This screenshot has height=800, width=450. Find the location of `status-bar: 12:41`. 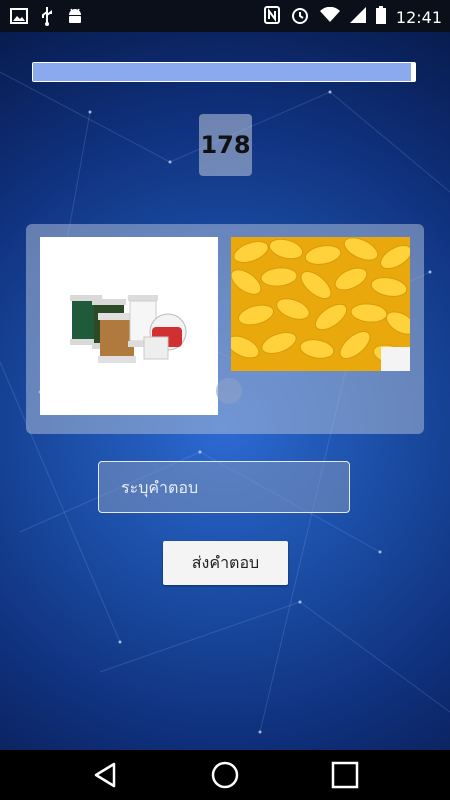

status-bar: 12:41 is located at coordinates (225, 16).